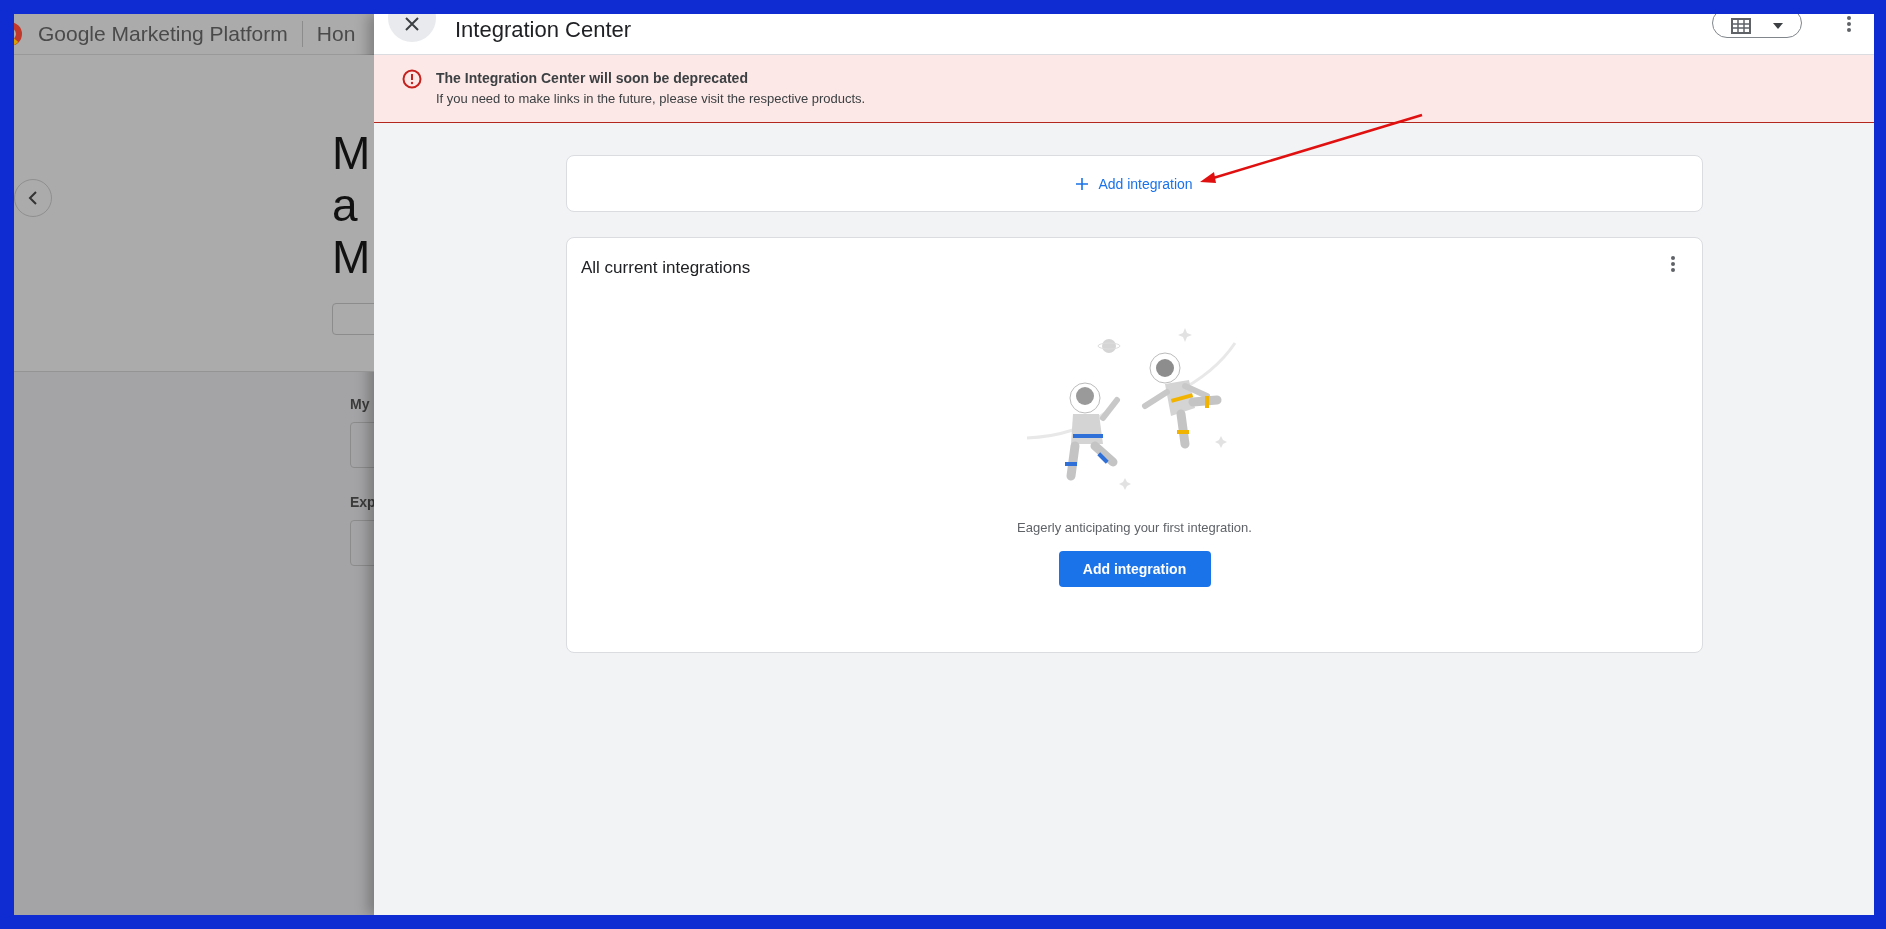  I want to click on banner-title: The Integration Center will soon be deprecated, so click(592, 78).